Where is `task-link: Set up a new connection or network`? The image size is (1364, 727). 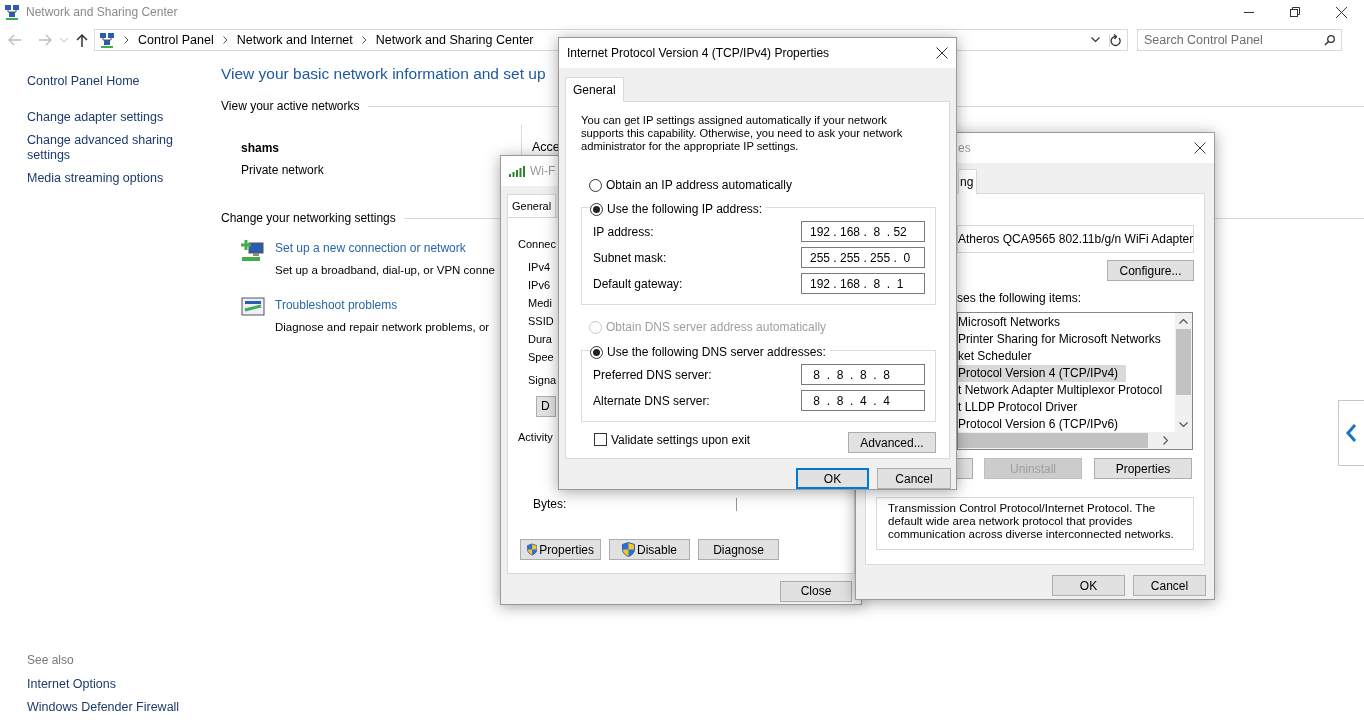
task-link: Set up a new connection or network is located at coordinates (370, 248).